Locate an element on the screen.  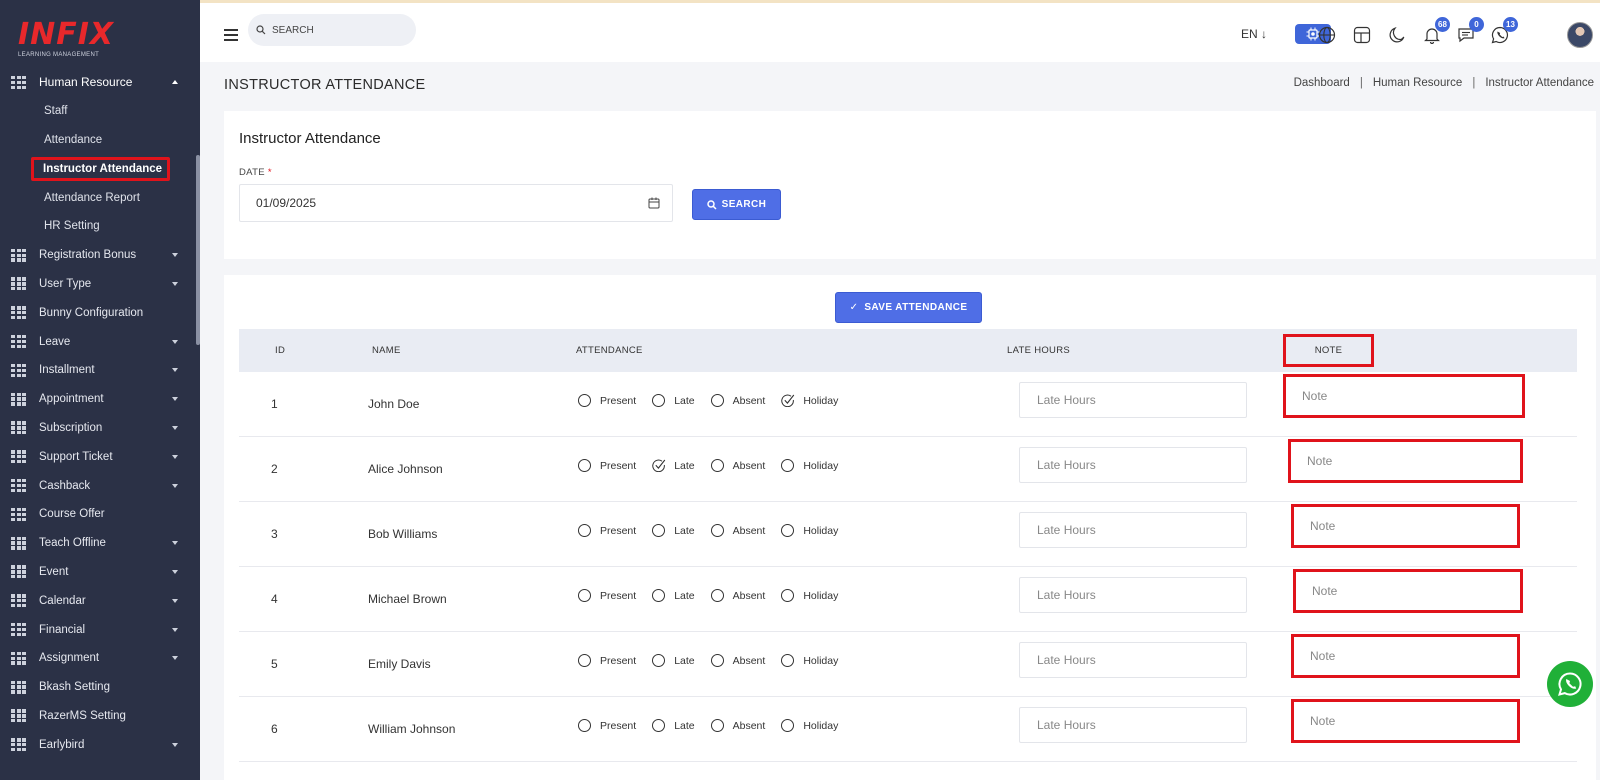
sidebar-item-razerms-setting: RazerMS Setting is located at coordinates (100, 716).